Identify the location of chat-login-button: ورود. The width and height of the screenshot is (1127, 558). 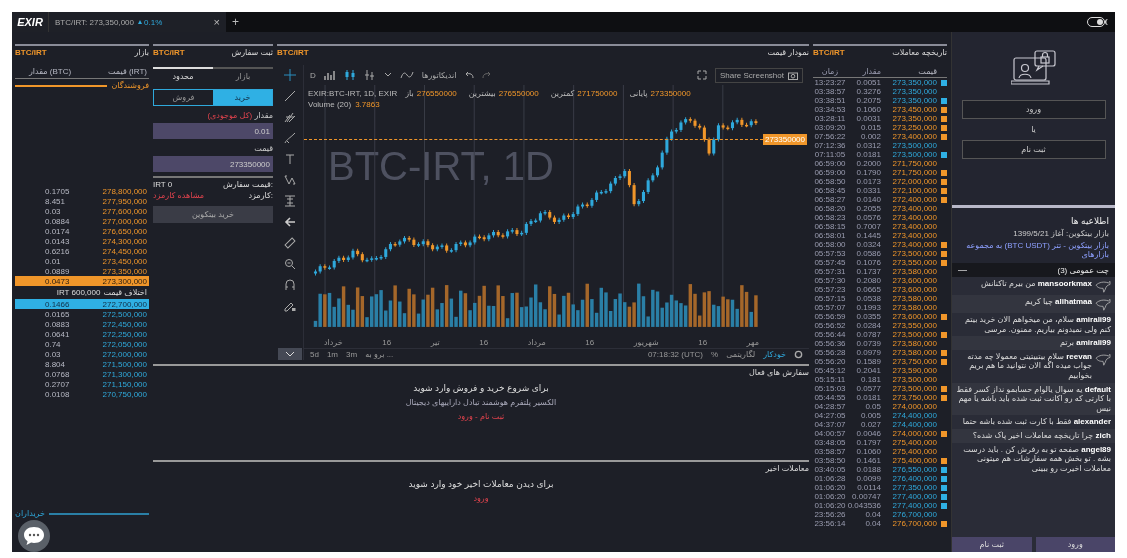
(1075, 544).